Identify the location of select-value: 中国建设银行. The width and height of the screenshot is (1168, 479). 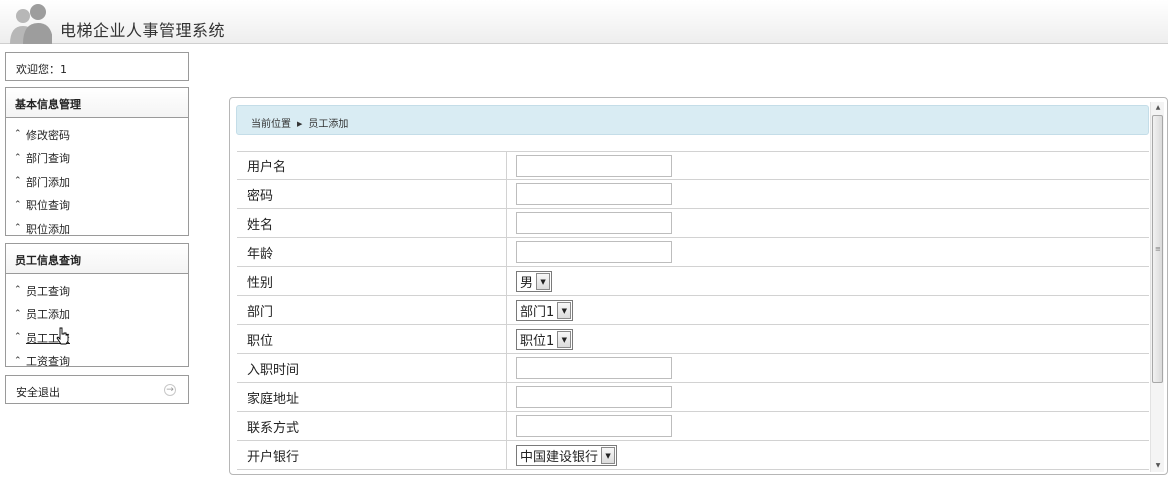
(559, 457).